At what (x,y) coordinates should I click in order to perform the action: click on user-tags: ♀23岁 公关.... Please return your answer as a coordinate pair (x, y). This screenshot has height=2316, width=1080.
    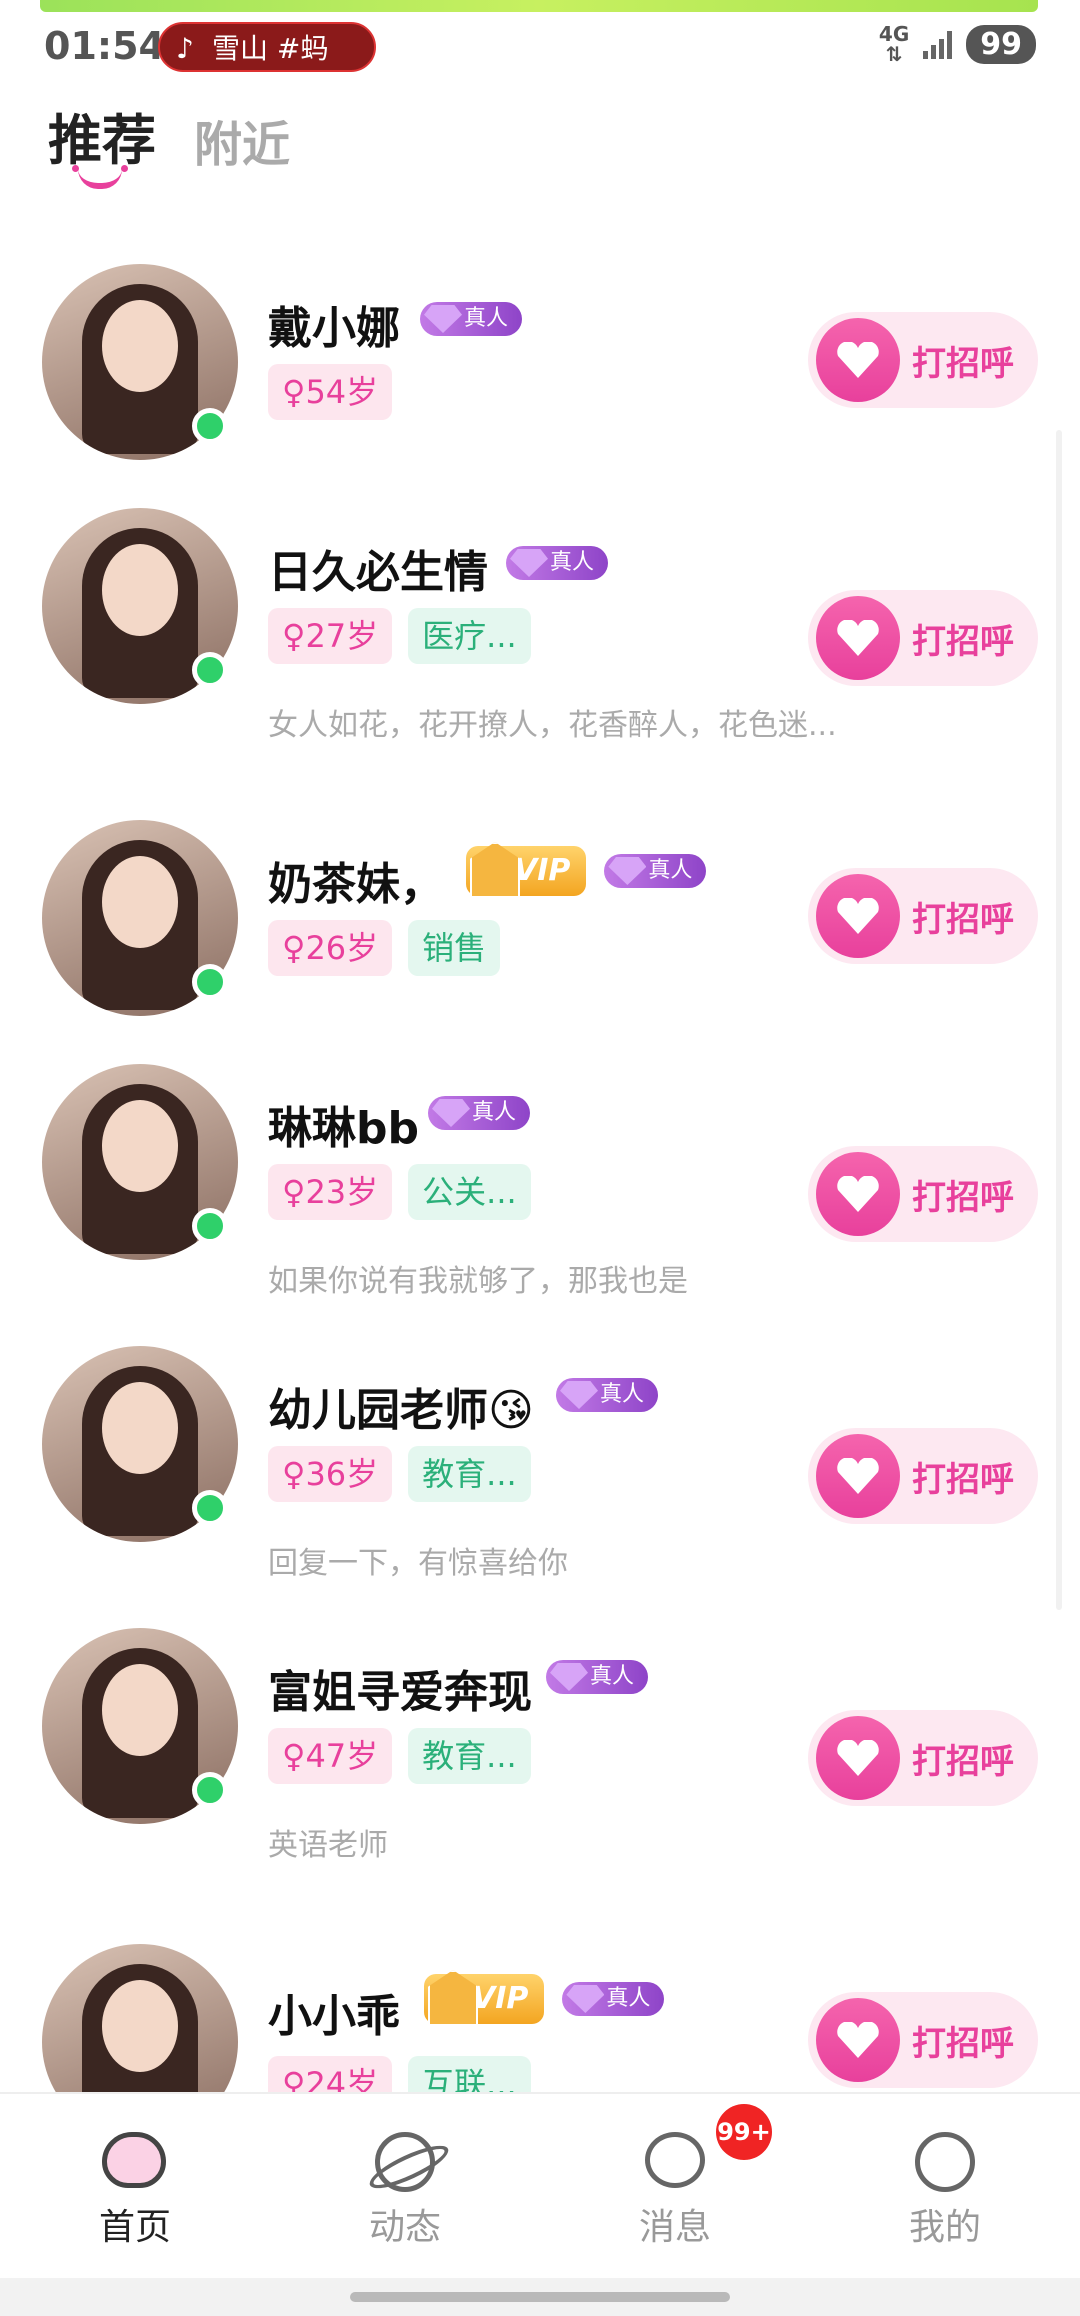
    Looking at the image, I should click on (399, 1192).